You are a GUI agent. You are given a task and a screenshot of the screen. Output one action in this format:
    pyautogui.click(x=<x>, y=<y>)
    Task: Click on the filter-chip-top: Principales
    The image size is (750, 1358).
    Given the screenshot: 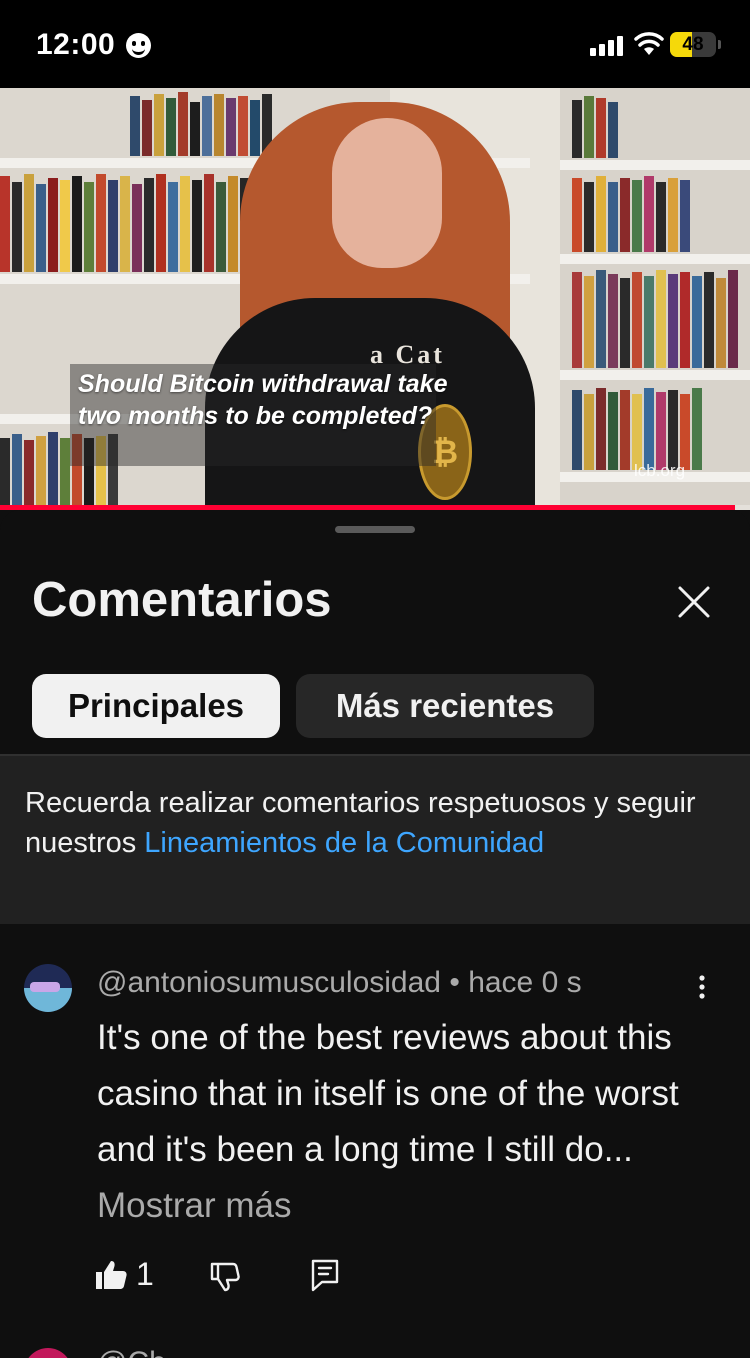 What is the action you would take?
    pyautogui.click(x=156, y=706)
    